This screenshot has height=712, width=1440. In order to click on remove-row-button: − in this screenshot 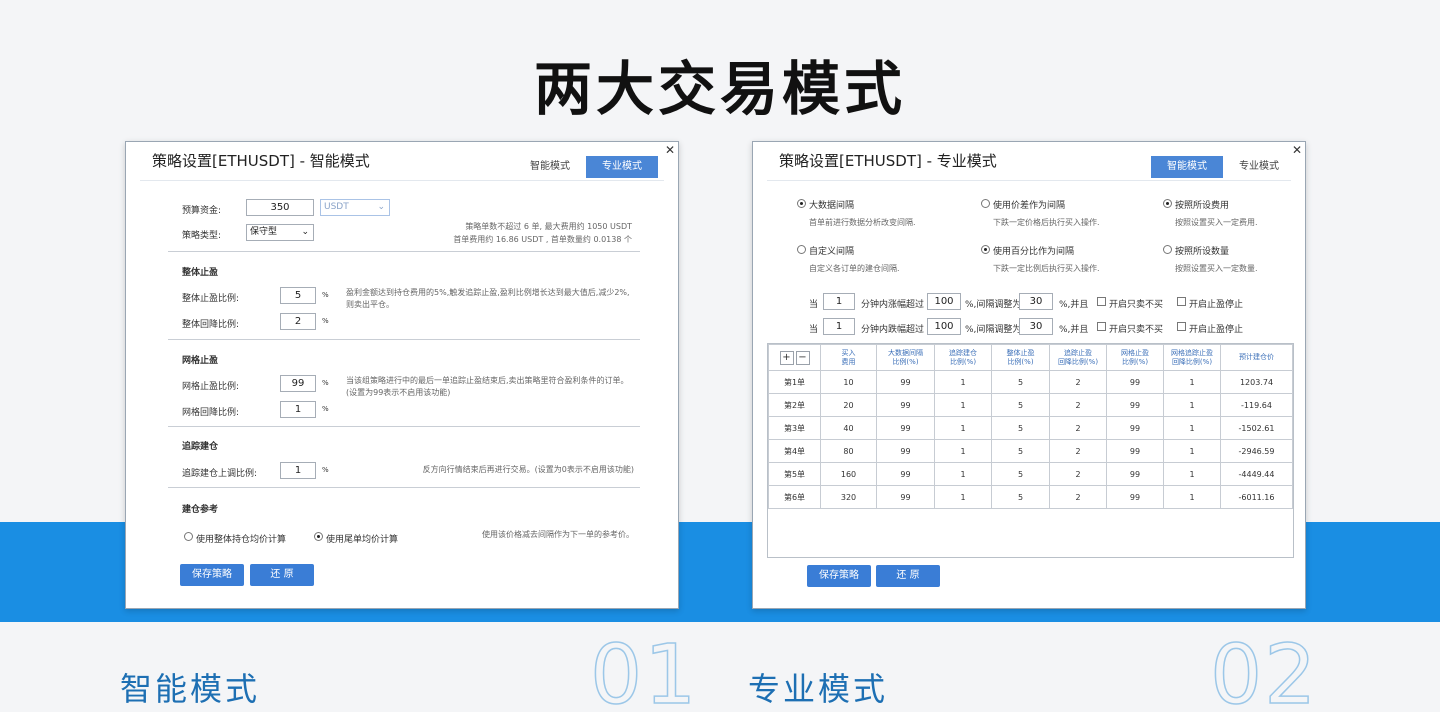, I will do `click(802, 357)`.